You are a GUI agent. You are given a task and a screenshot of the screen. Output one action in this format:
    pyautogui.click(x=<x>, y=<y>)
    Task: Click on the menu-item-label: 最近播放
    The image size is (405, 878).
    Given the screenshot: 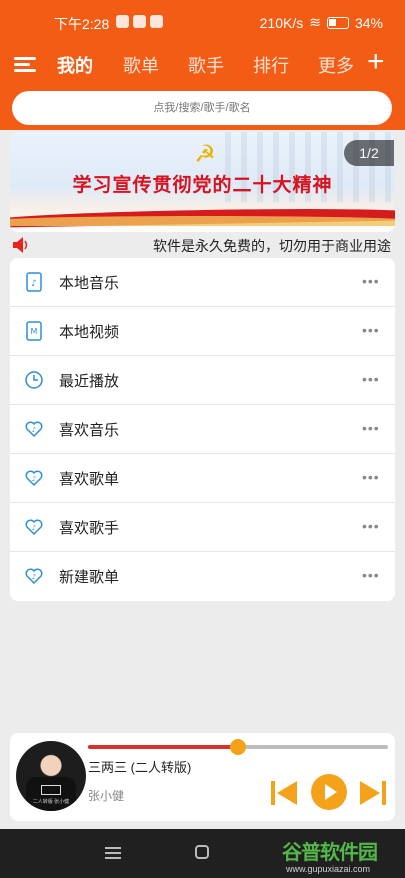 What is the action you would take?
    pyautogui.click(x=89, y=381)
    